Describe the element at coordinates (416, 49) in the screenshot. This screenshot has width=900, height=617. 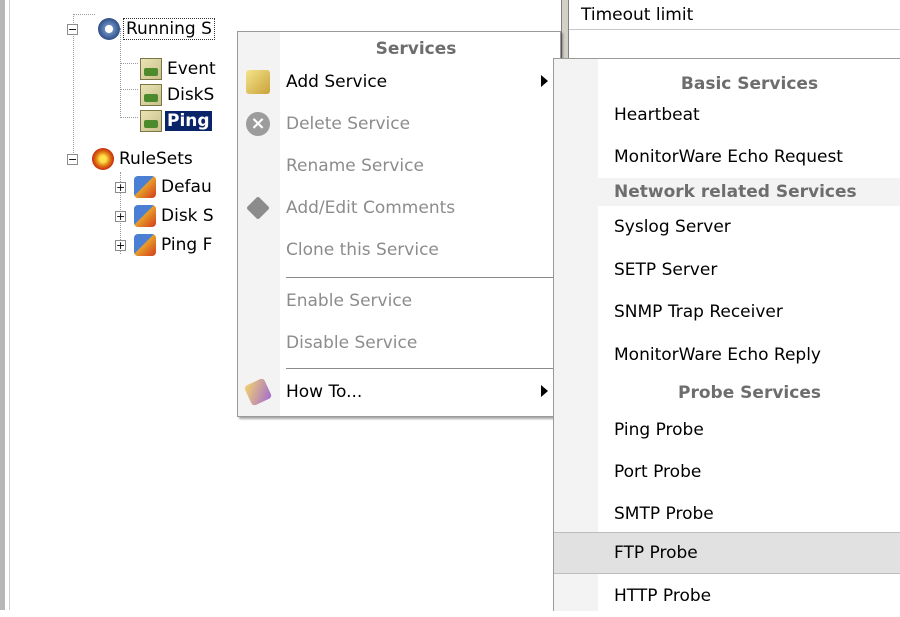
I see `menu-header: Services` at that location.